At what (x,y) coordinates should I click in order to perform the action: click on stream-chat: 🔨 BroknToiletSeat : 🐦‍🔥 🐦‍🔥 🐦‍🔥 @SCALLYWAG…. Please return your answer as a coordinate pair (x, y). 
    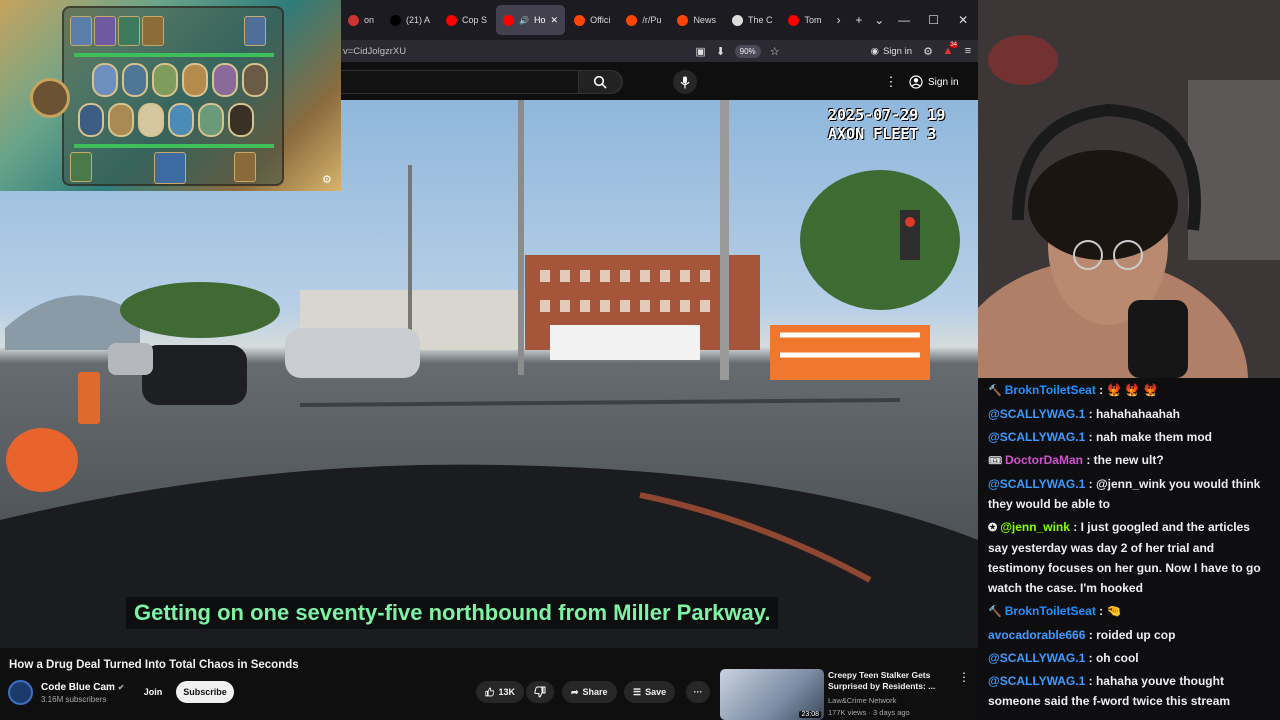
    Looking at the image, I should click on (1129, 549).